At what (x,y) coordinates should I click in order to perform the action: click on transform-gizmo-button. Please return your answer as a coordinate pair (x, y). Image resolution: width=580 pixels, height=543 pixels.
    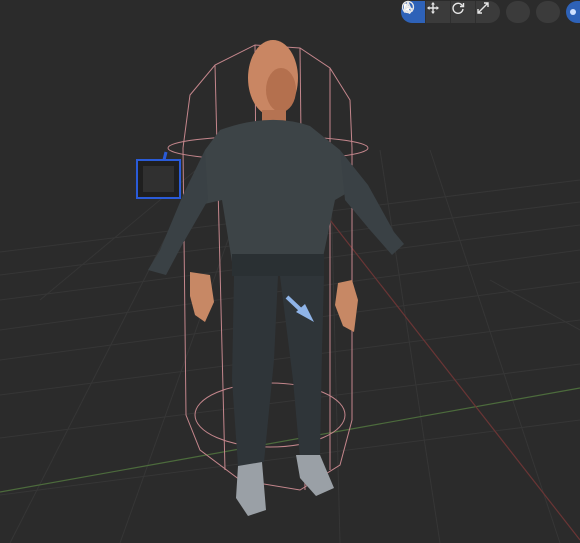
    Looking at the image, I should click on (480, 11).